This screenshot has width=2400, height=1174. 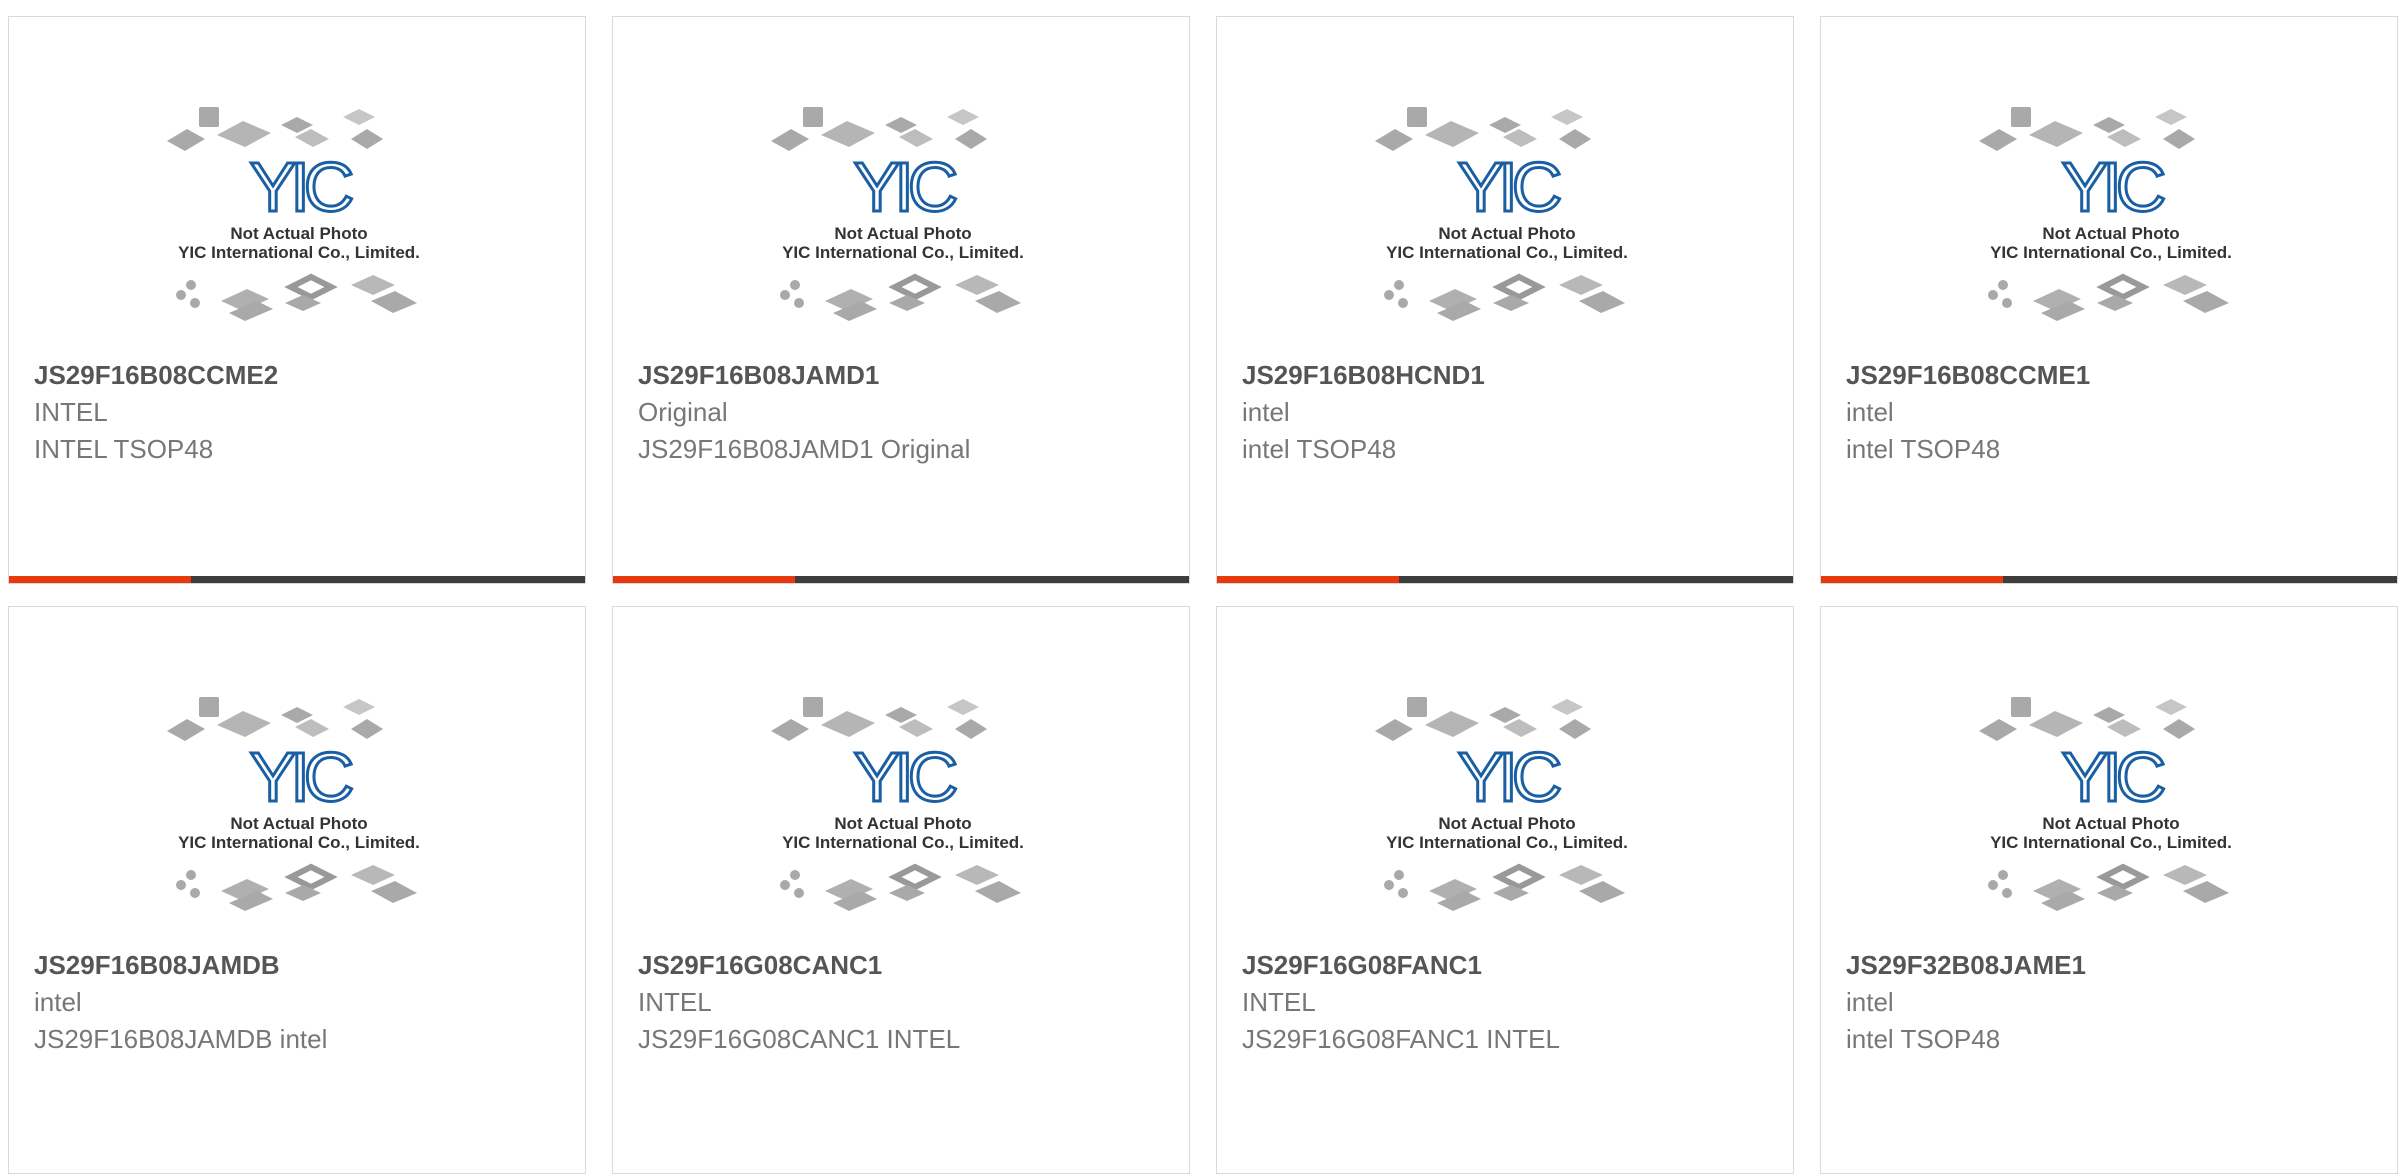 I want to click on description: INTEL TSOP48, so click(x=124, y=449).